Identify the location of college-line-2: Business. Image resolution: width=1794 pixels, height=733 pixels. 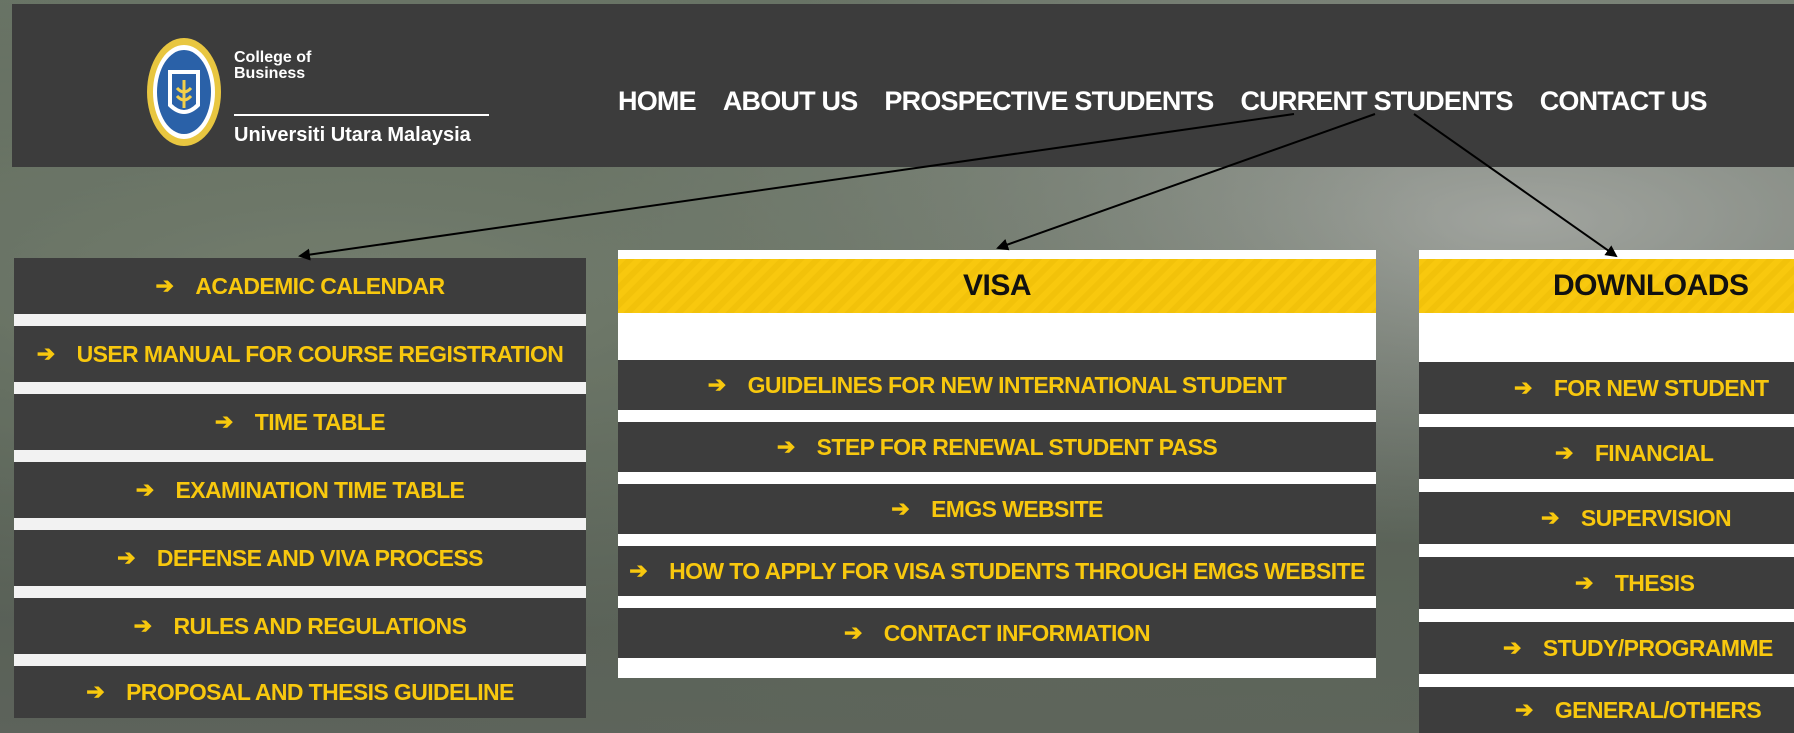
(270, 73).